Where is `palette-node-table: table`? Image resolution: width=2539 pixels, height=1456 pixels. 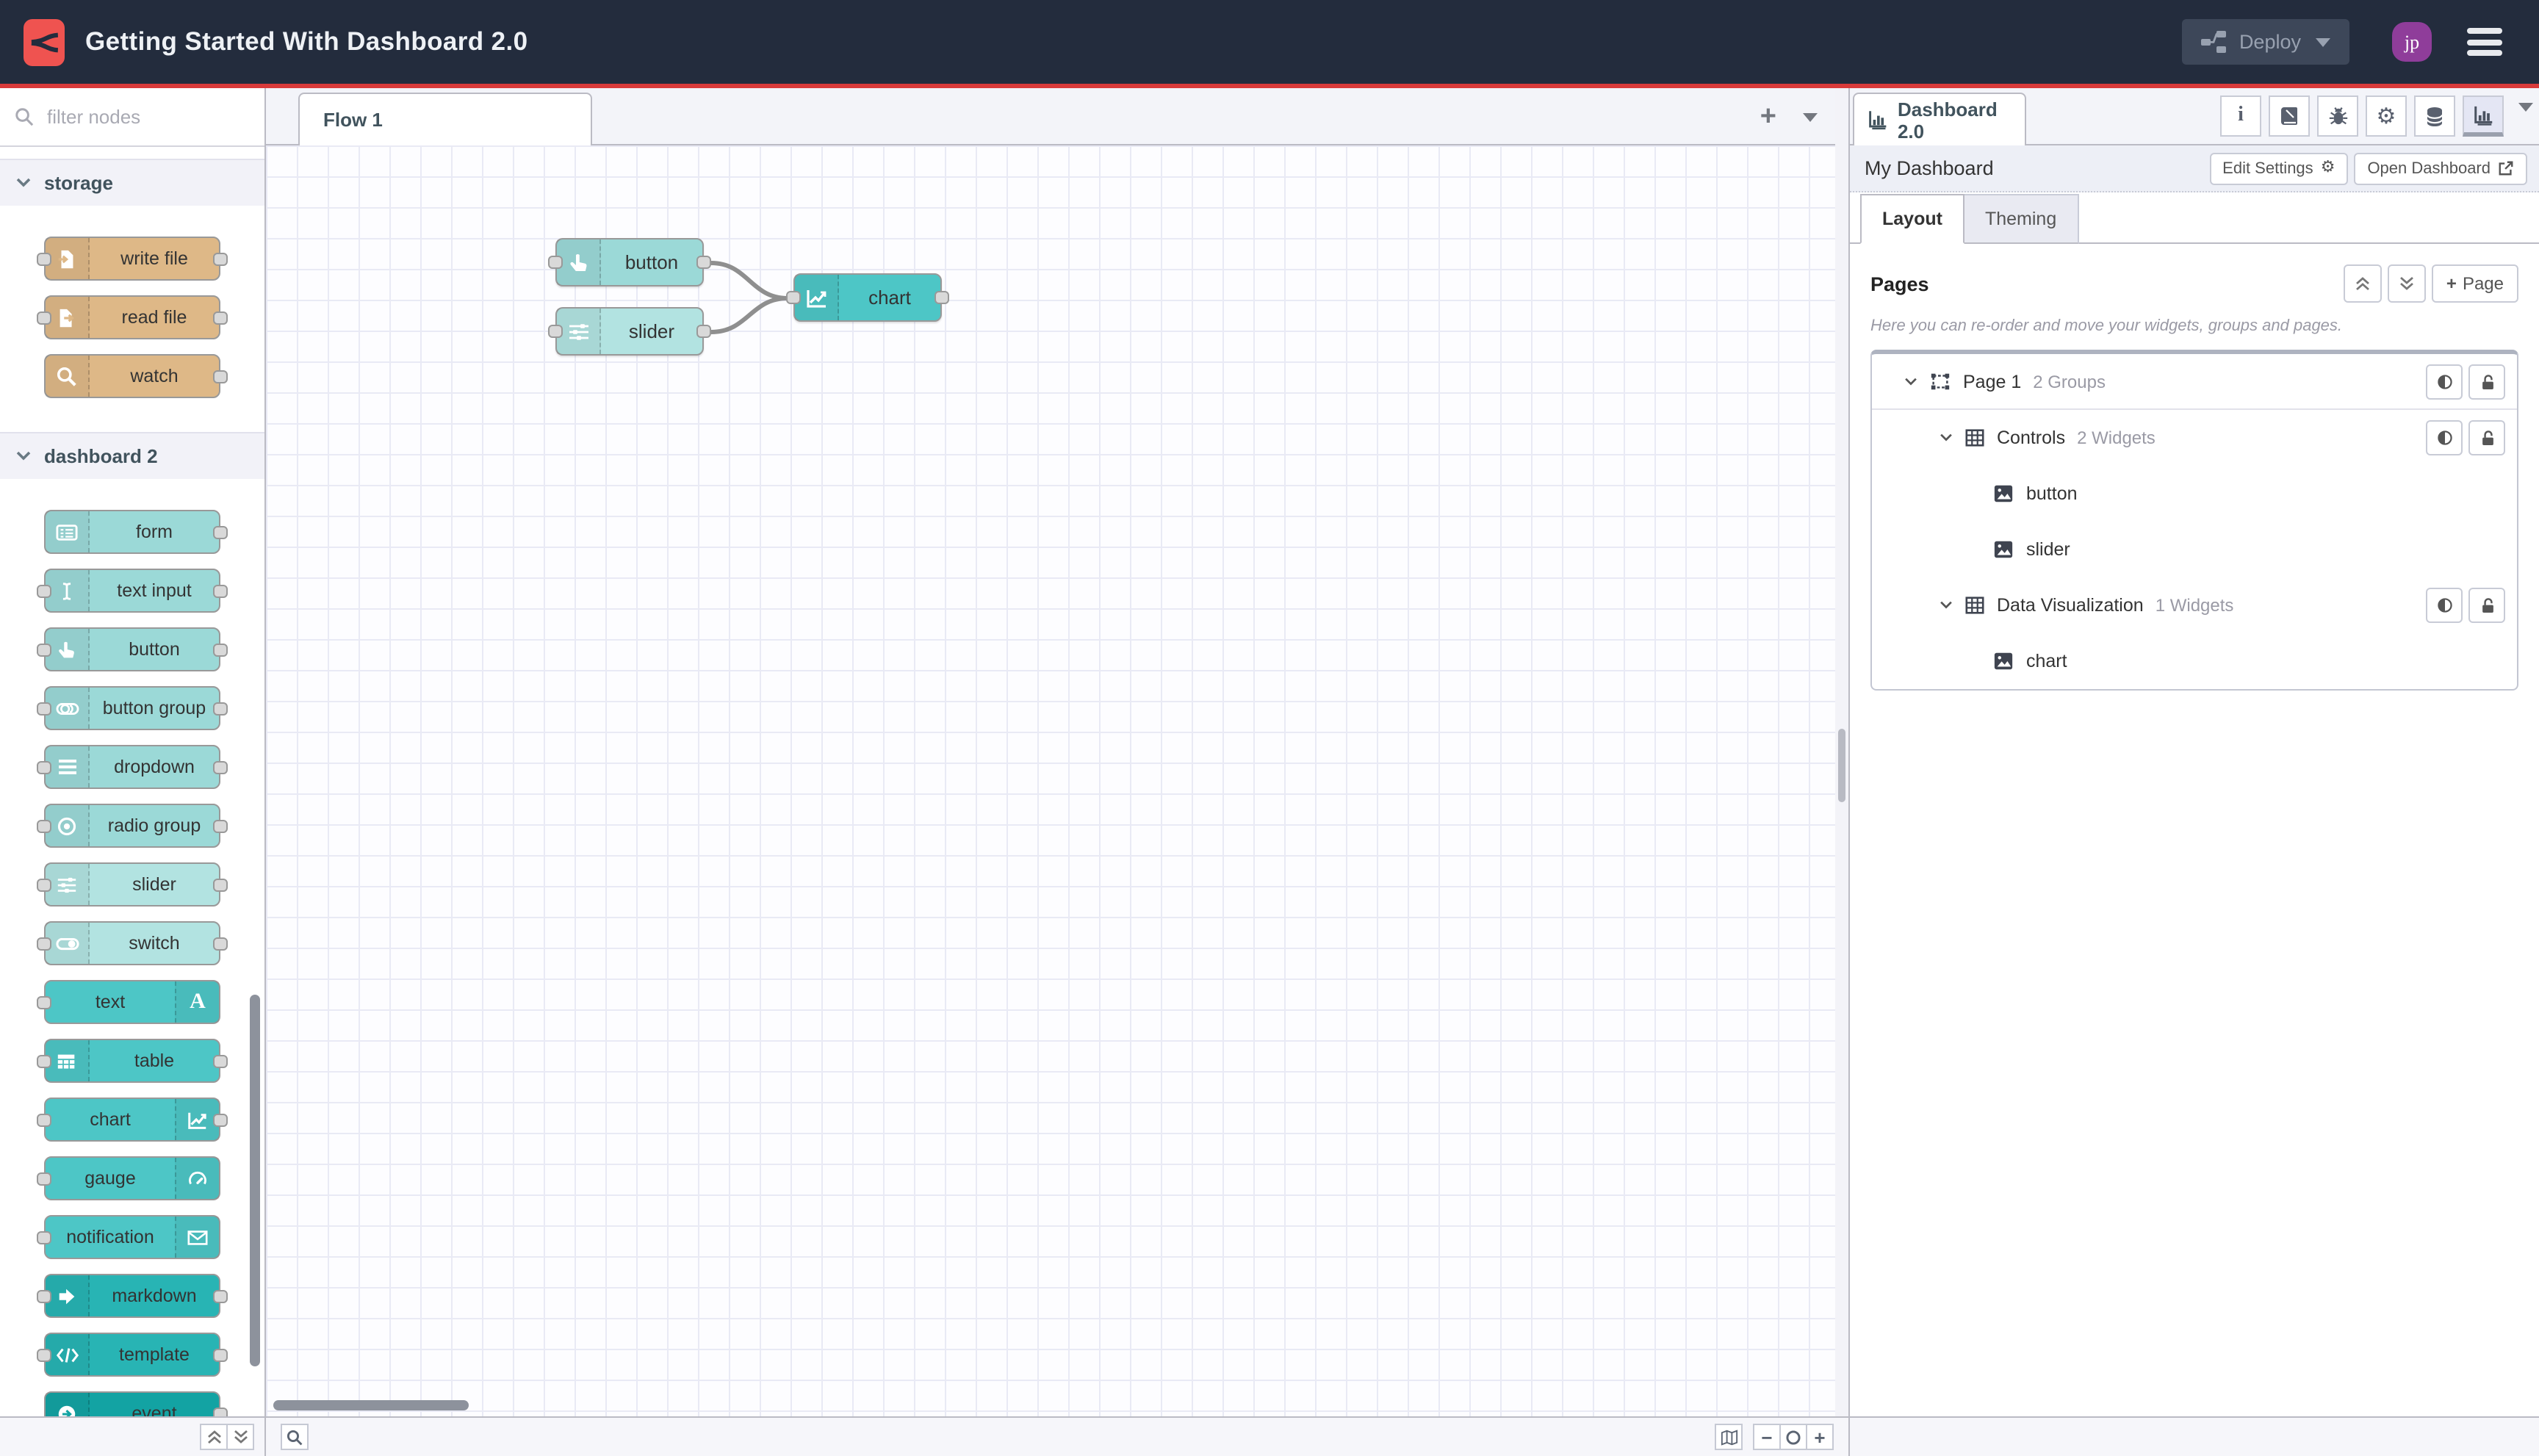
palette-node-table: table is located at coordinates (132, 1061).